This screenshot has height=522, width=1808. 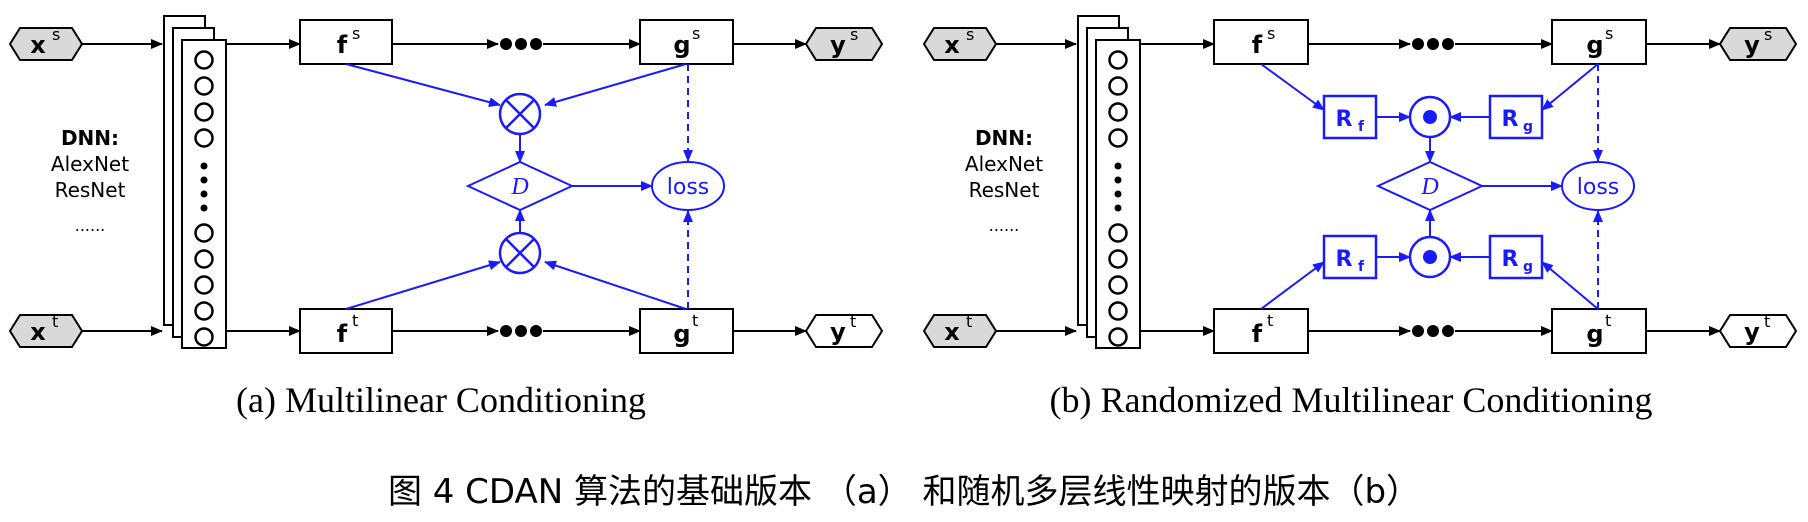 What do you see at coordinates (1257, 45) in the screenshot?
I see `feature-source-label: f` at bounding box center [1257, 45].